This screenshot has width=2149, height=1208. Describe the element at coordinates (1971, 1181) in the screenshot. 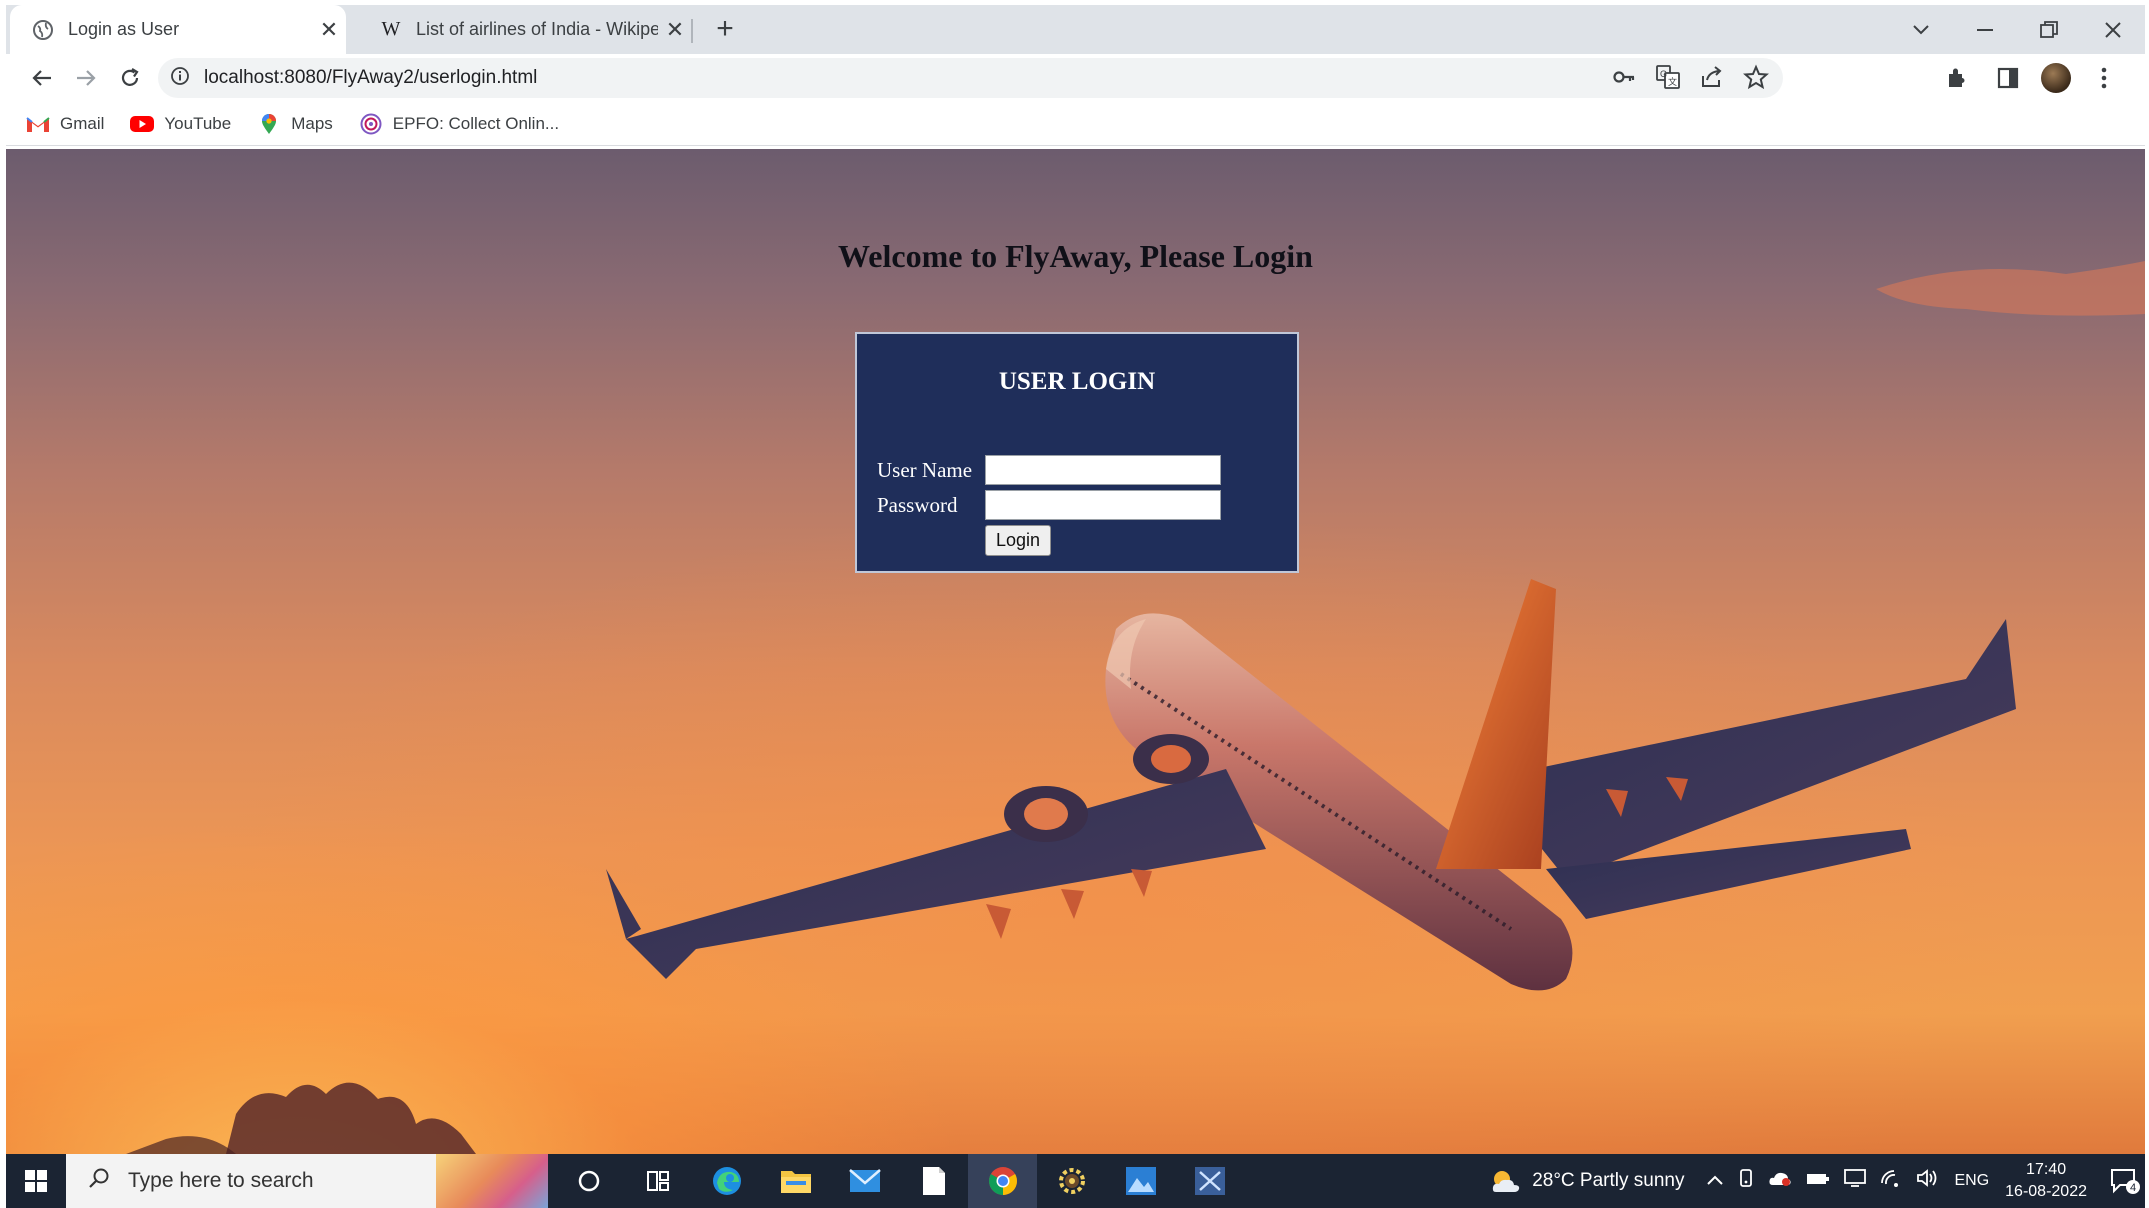

I see `language-indicator: ENG` at that location.